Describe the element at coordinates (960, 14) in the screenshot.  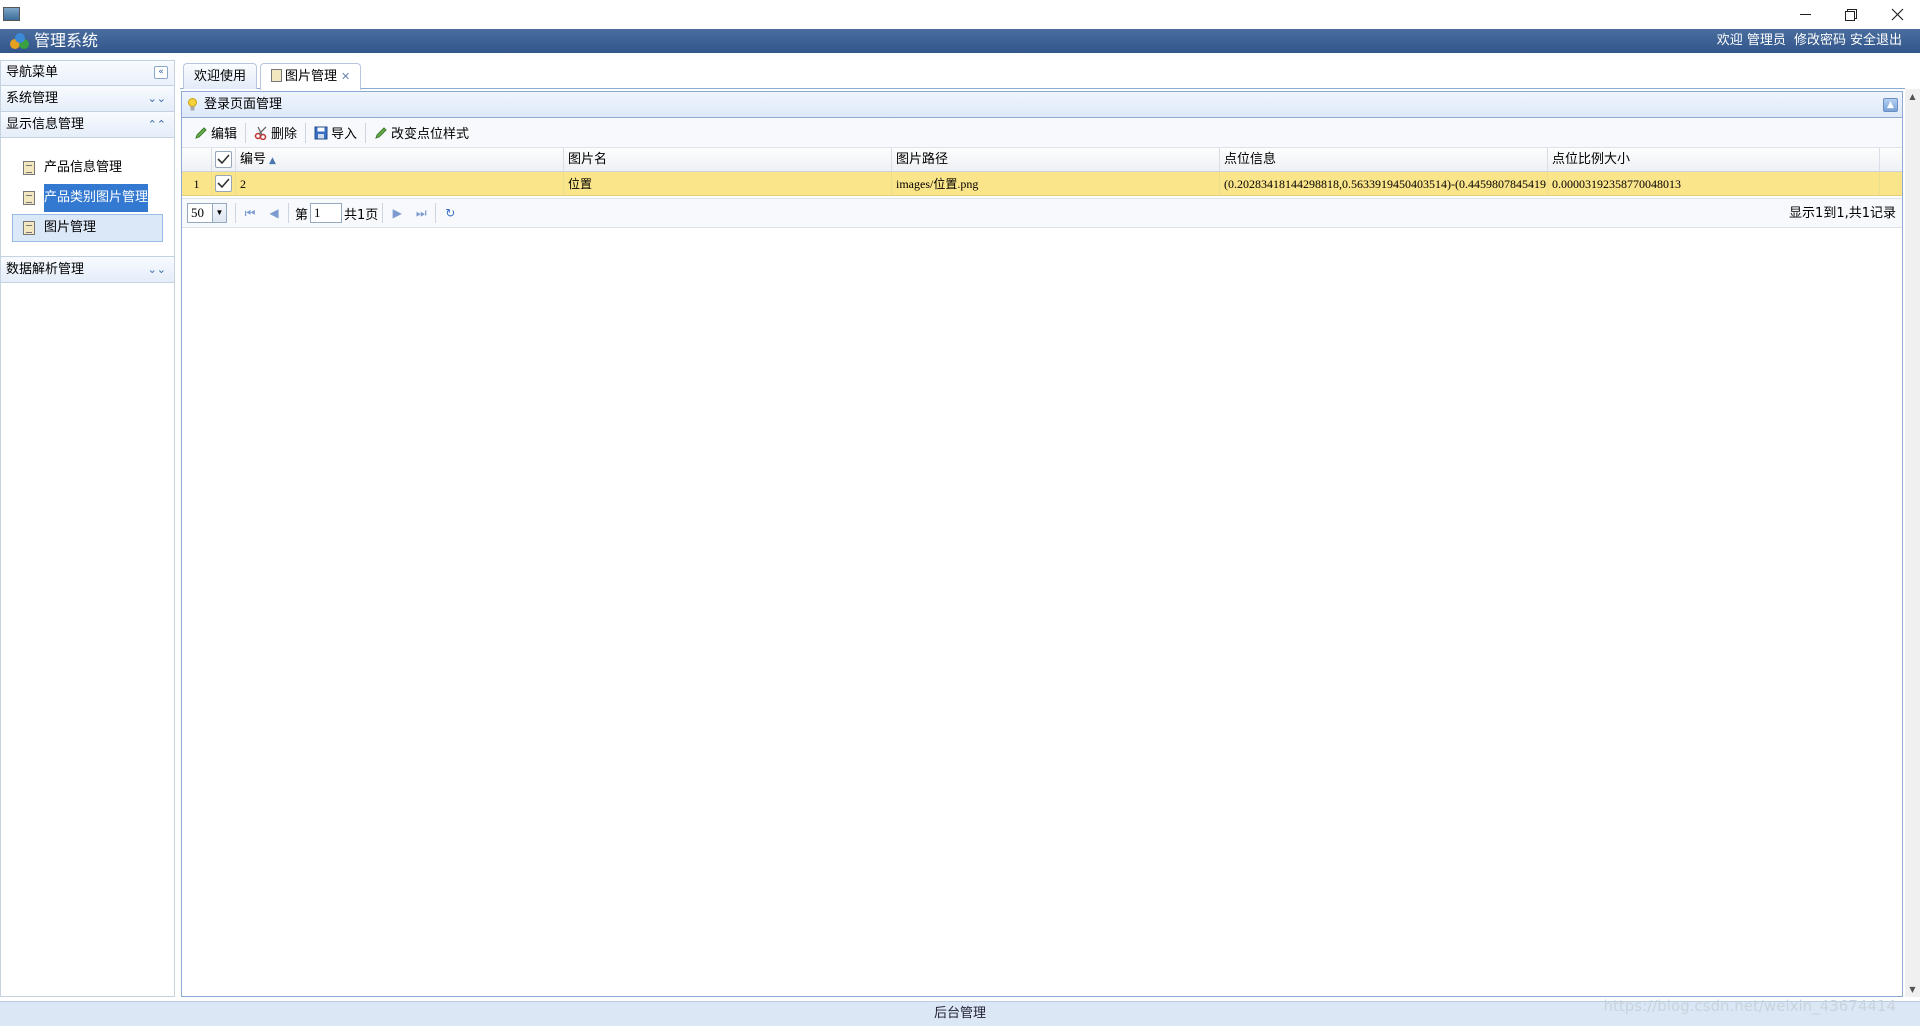
I see `window-titlebar` at that location.